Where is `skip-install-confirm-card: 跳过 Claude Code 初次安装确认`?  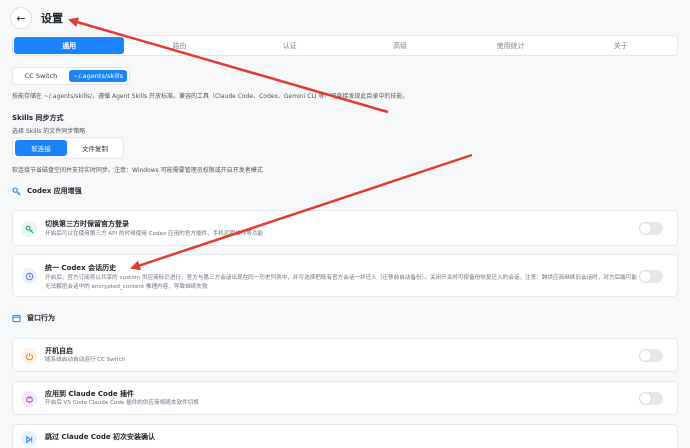
skip-install-confirm-card: 跳过 Claude Code 初次安装确认 is located at coordinates (345, 436).